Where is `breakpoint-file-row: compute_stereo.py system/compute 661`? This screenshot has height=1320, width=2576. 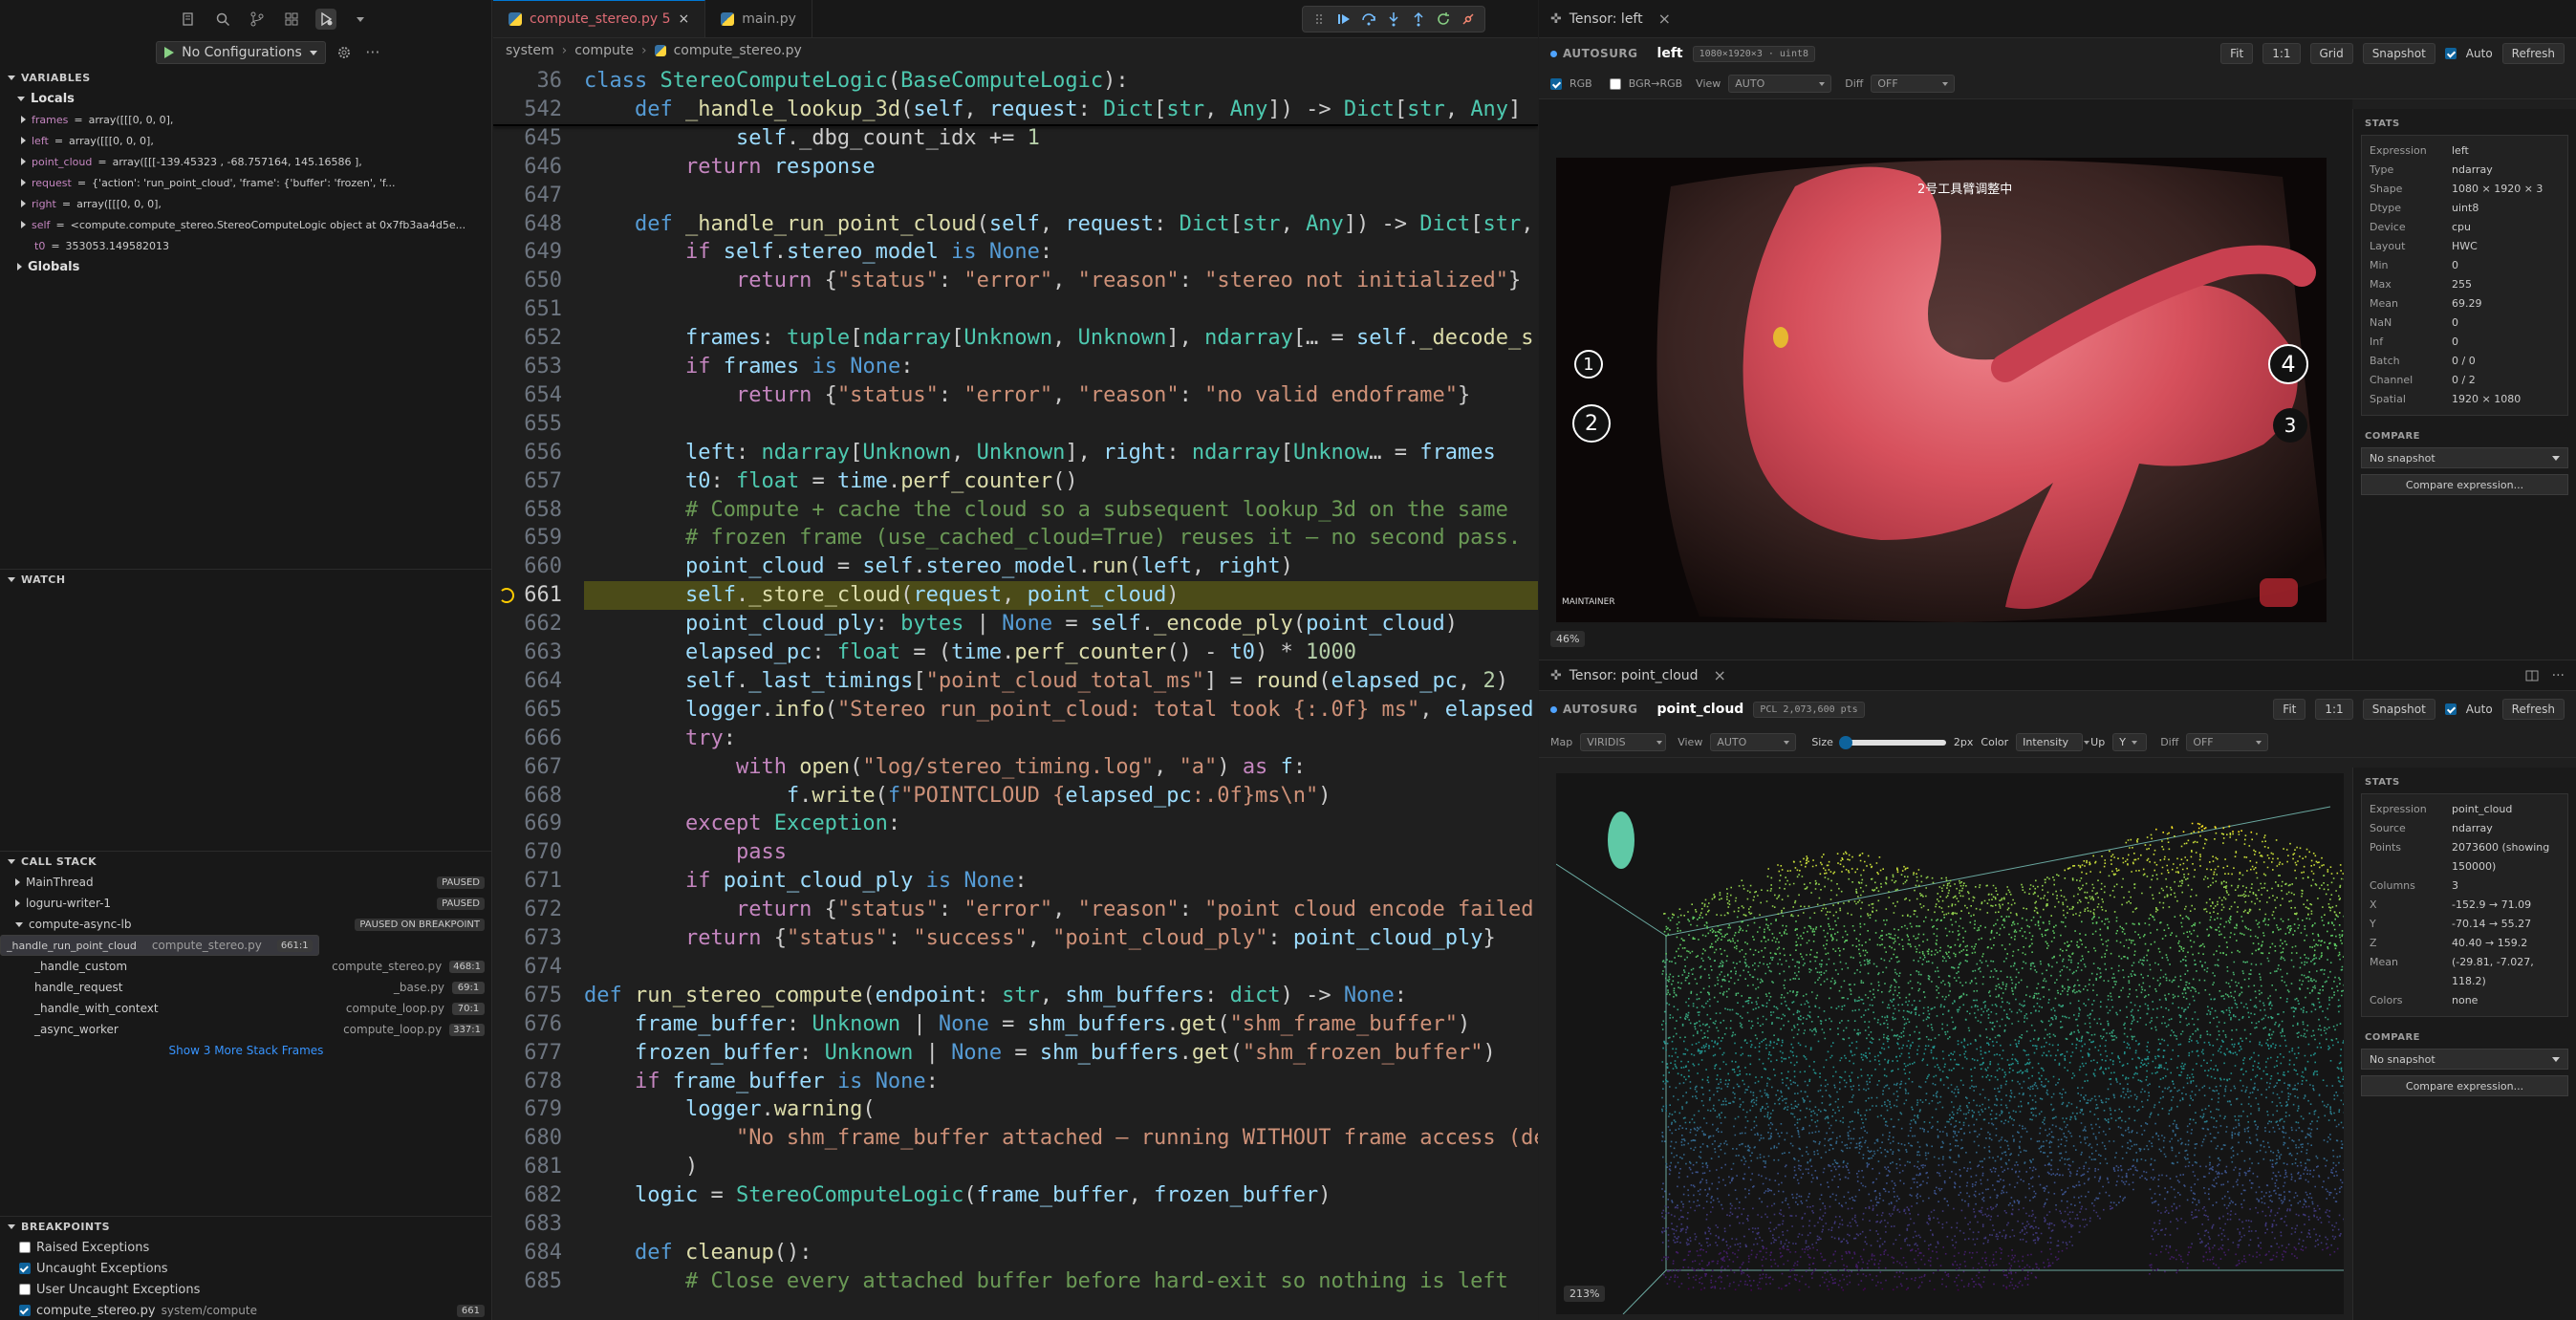
breakpoint-file-row: compute_stereo.py system/compute 661 is located at coordinates (246, 1310).